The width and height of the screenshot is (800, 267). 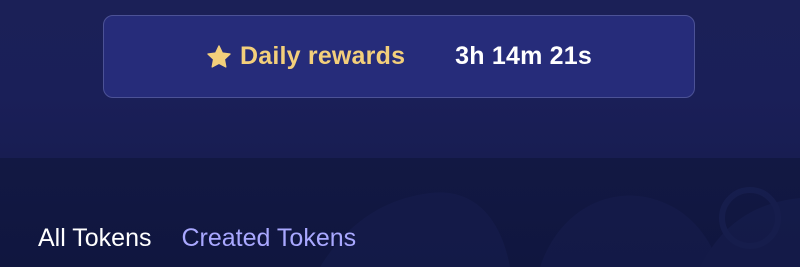 What do you see at coordinates (219, 57) in the screenshot?
I see `star-icon` at bounding box center [219, 57].